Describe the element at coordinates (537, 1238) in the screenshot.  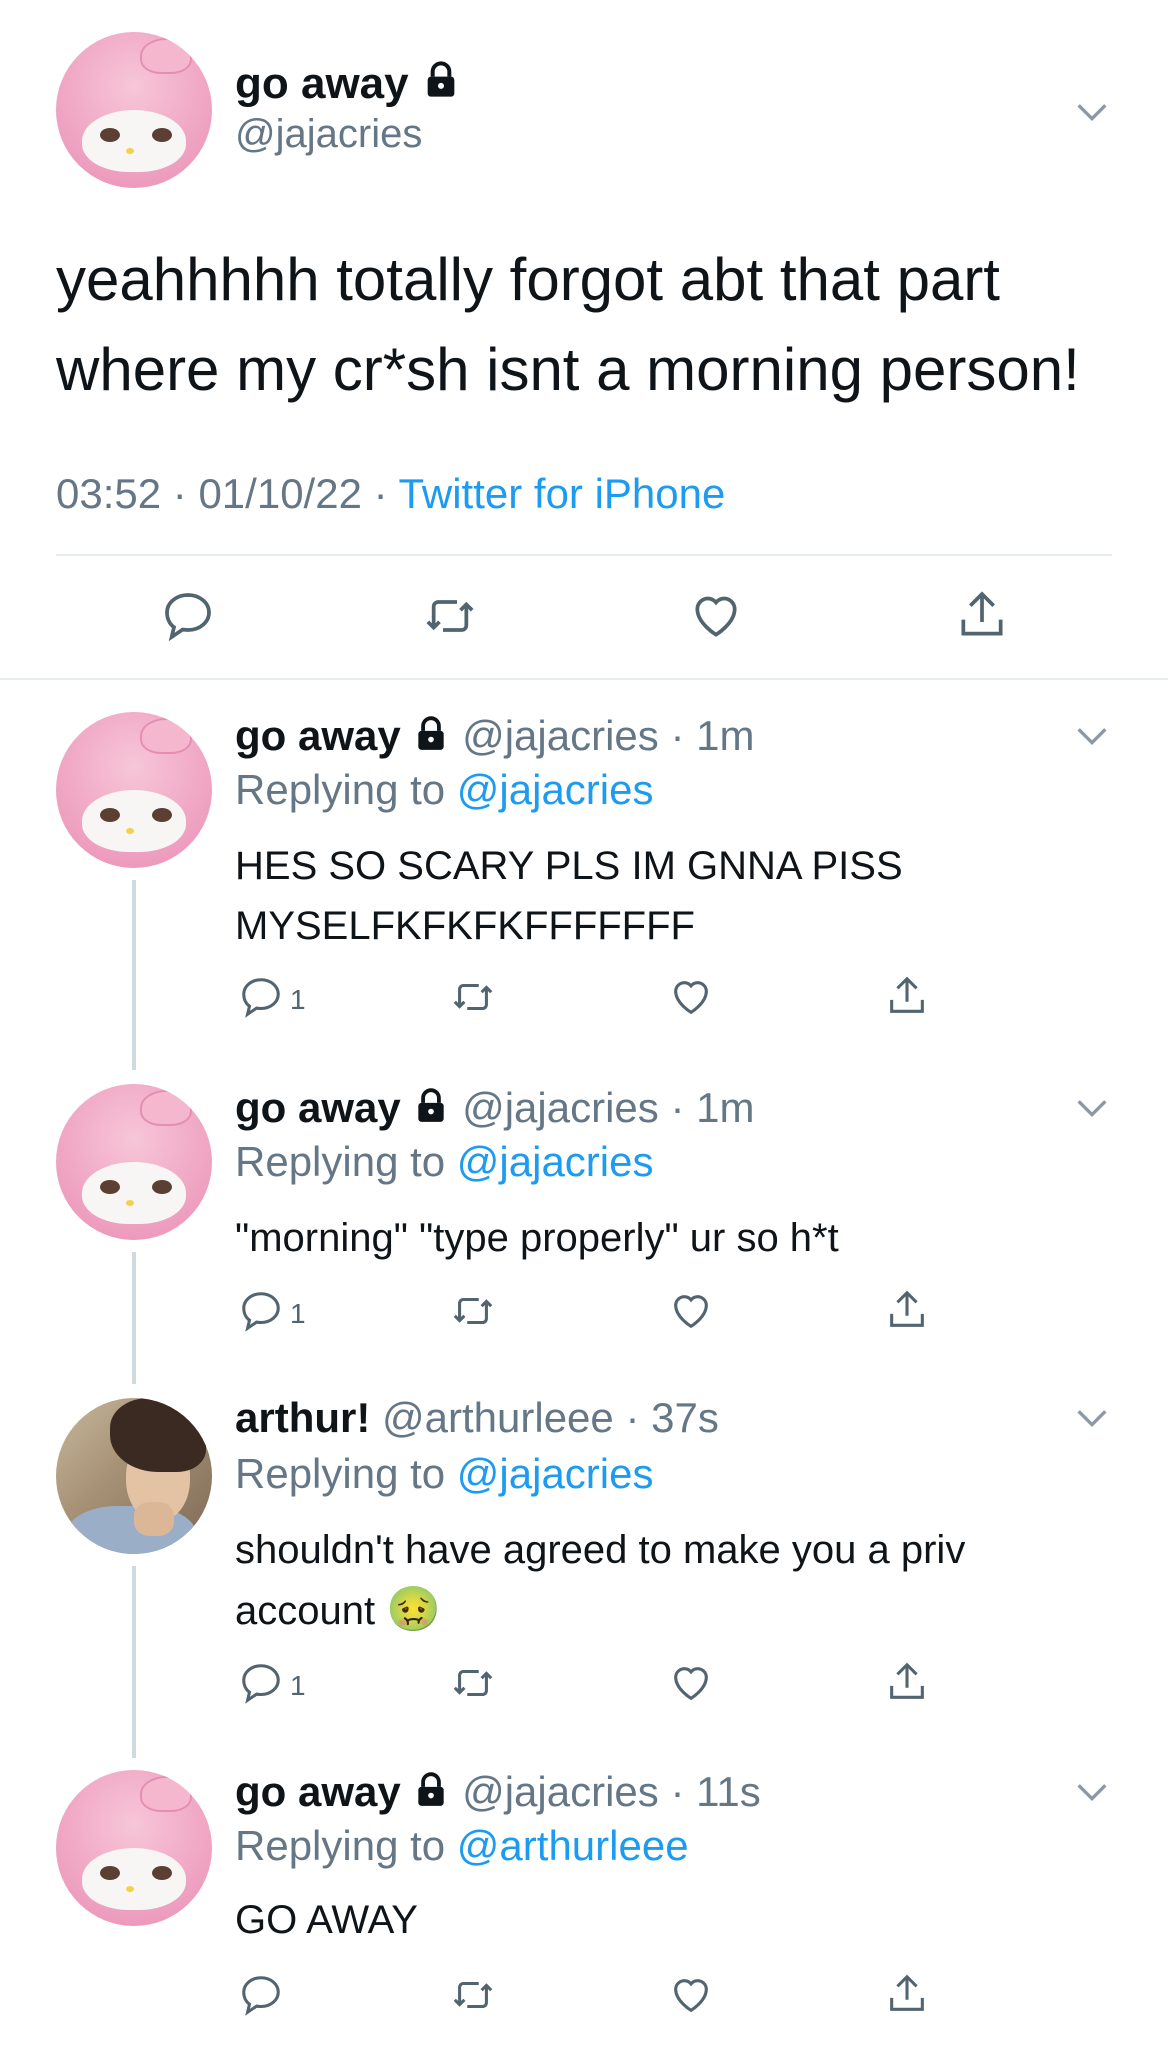
I see `reply-text-line: "morning" "type properly" ur so h*t` at that location.